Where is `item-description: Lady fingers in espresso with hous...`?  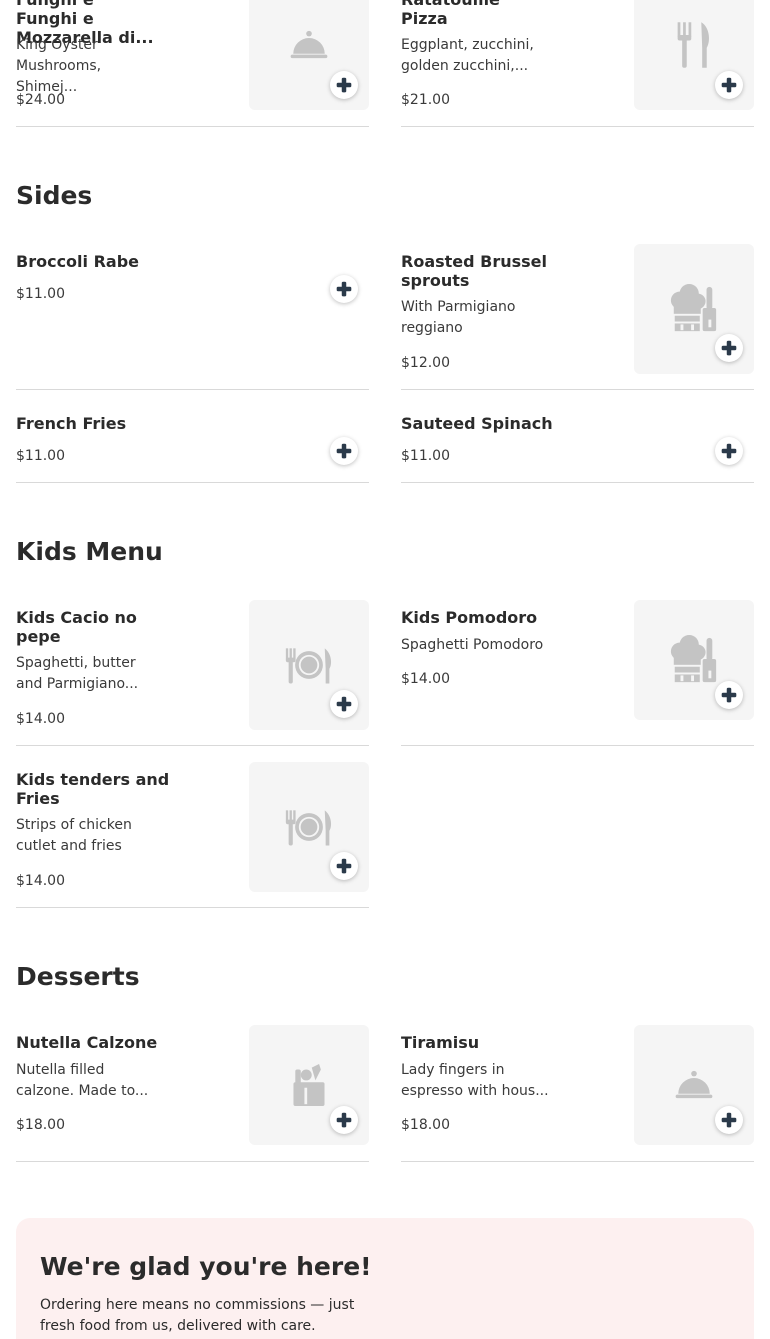
item-description: Lady fingers in espresso with hous... is located at coordinates (475, 1080).